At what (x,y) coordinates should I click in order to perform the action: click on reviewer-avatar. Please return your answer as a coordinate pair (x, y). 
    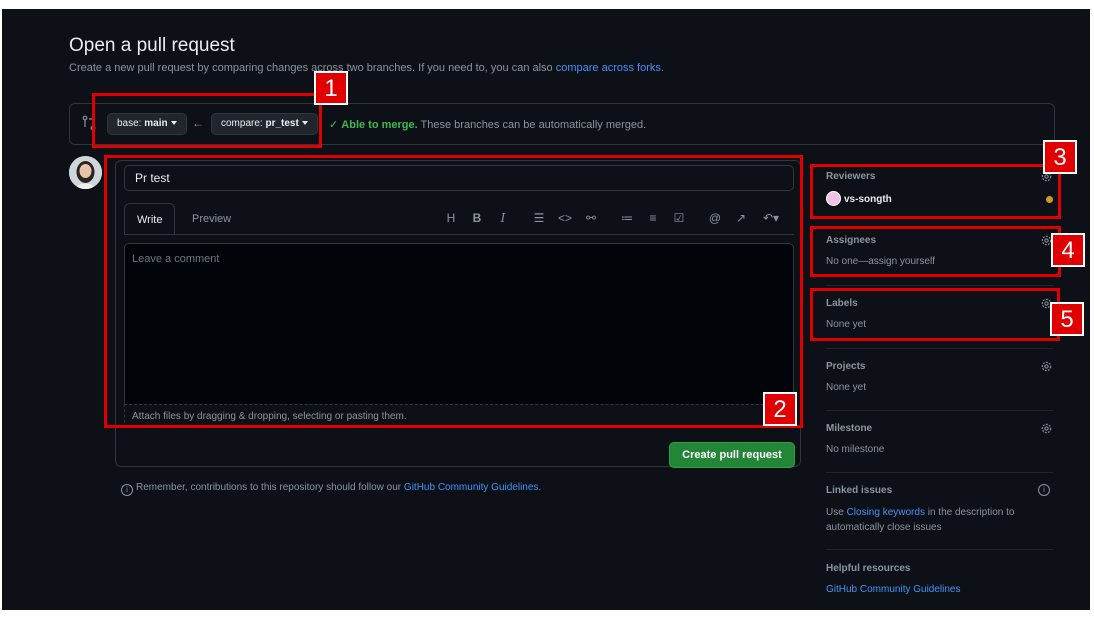
    Looking at the image, I should click on (833, 198).